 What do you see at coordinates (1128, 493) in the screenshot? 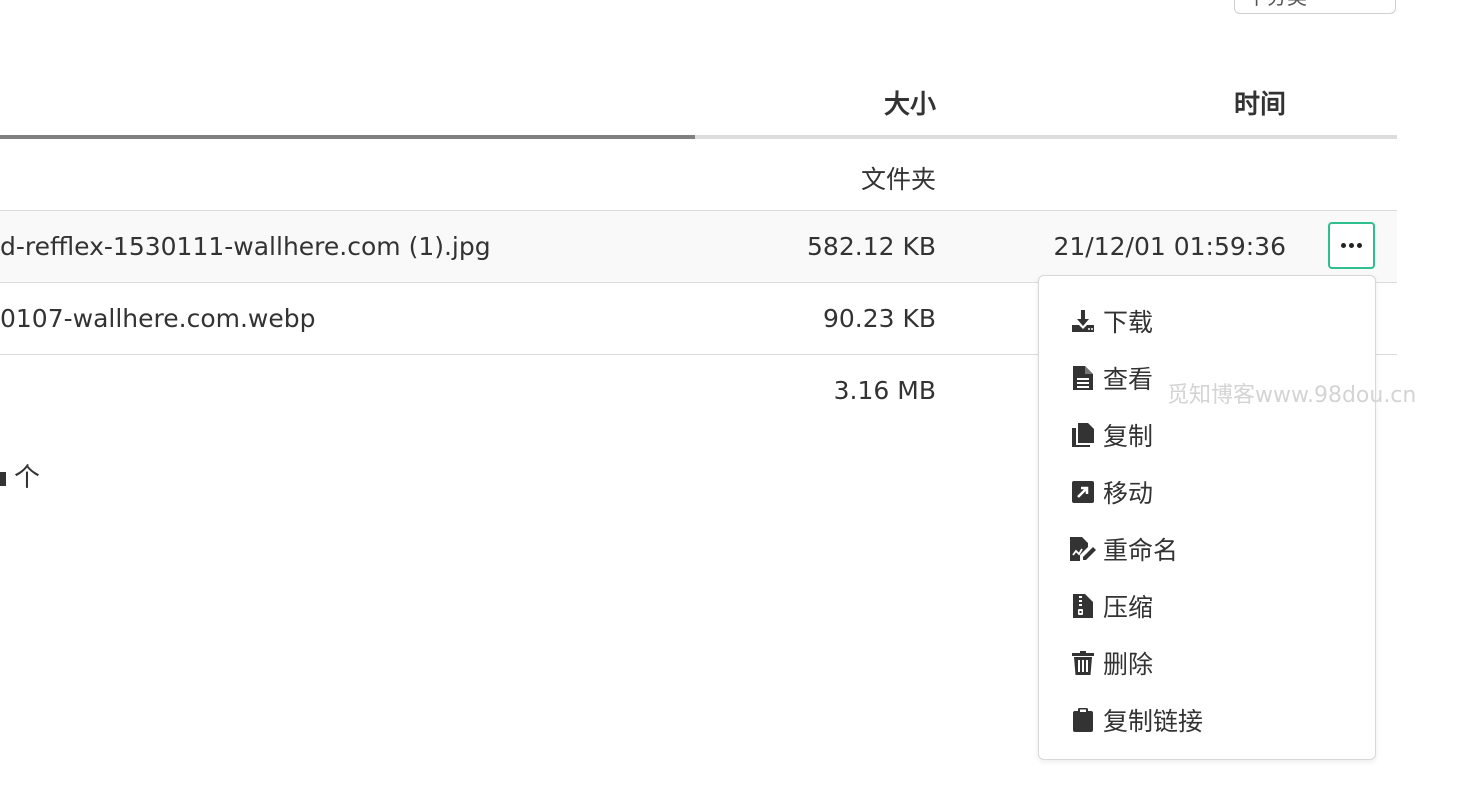
I see `menu-item-label: 移动` at bounding box center [1128, 493].